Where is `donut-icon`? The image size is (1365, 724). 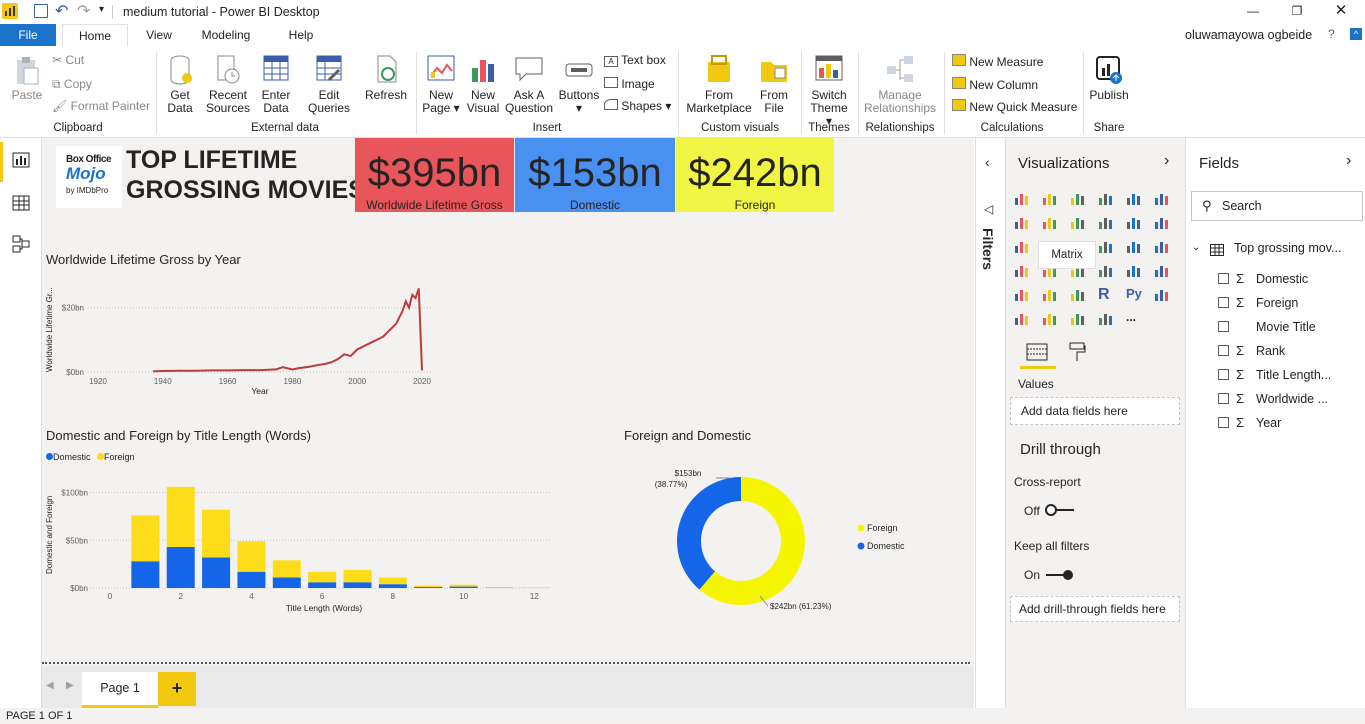 donut-icon is located at coordinates (1107, 247).